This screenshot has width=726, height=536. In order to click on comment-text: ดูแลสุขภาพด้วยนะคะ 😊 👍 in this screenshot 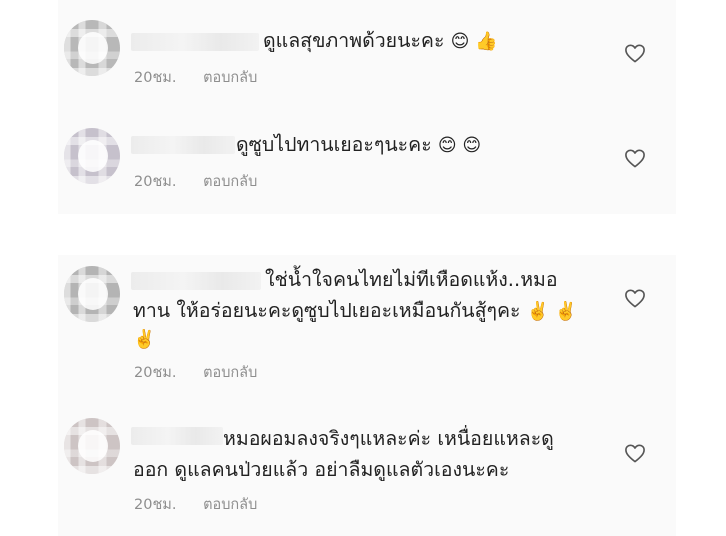, I will do `click(380, 40)`.